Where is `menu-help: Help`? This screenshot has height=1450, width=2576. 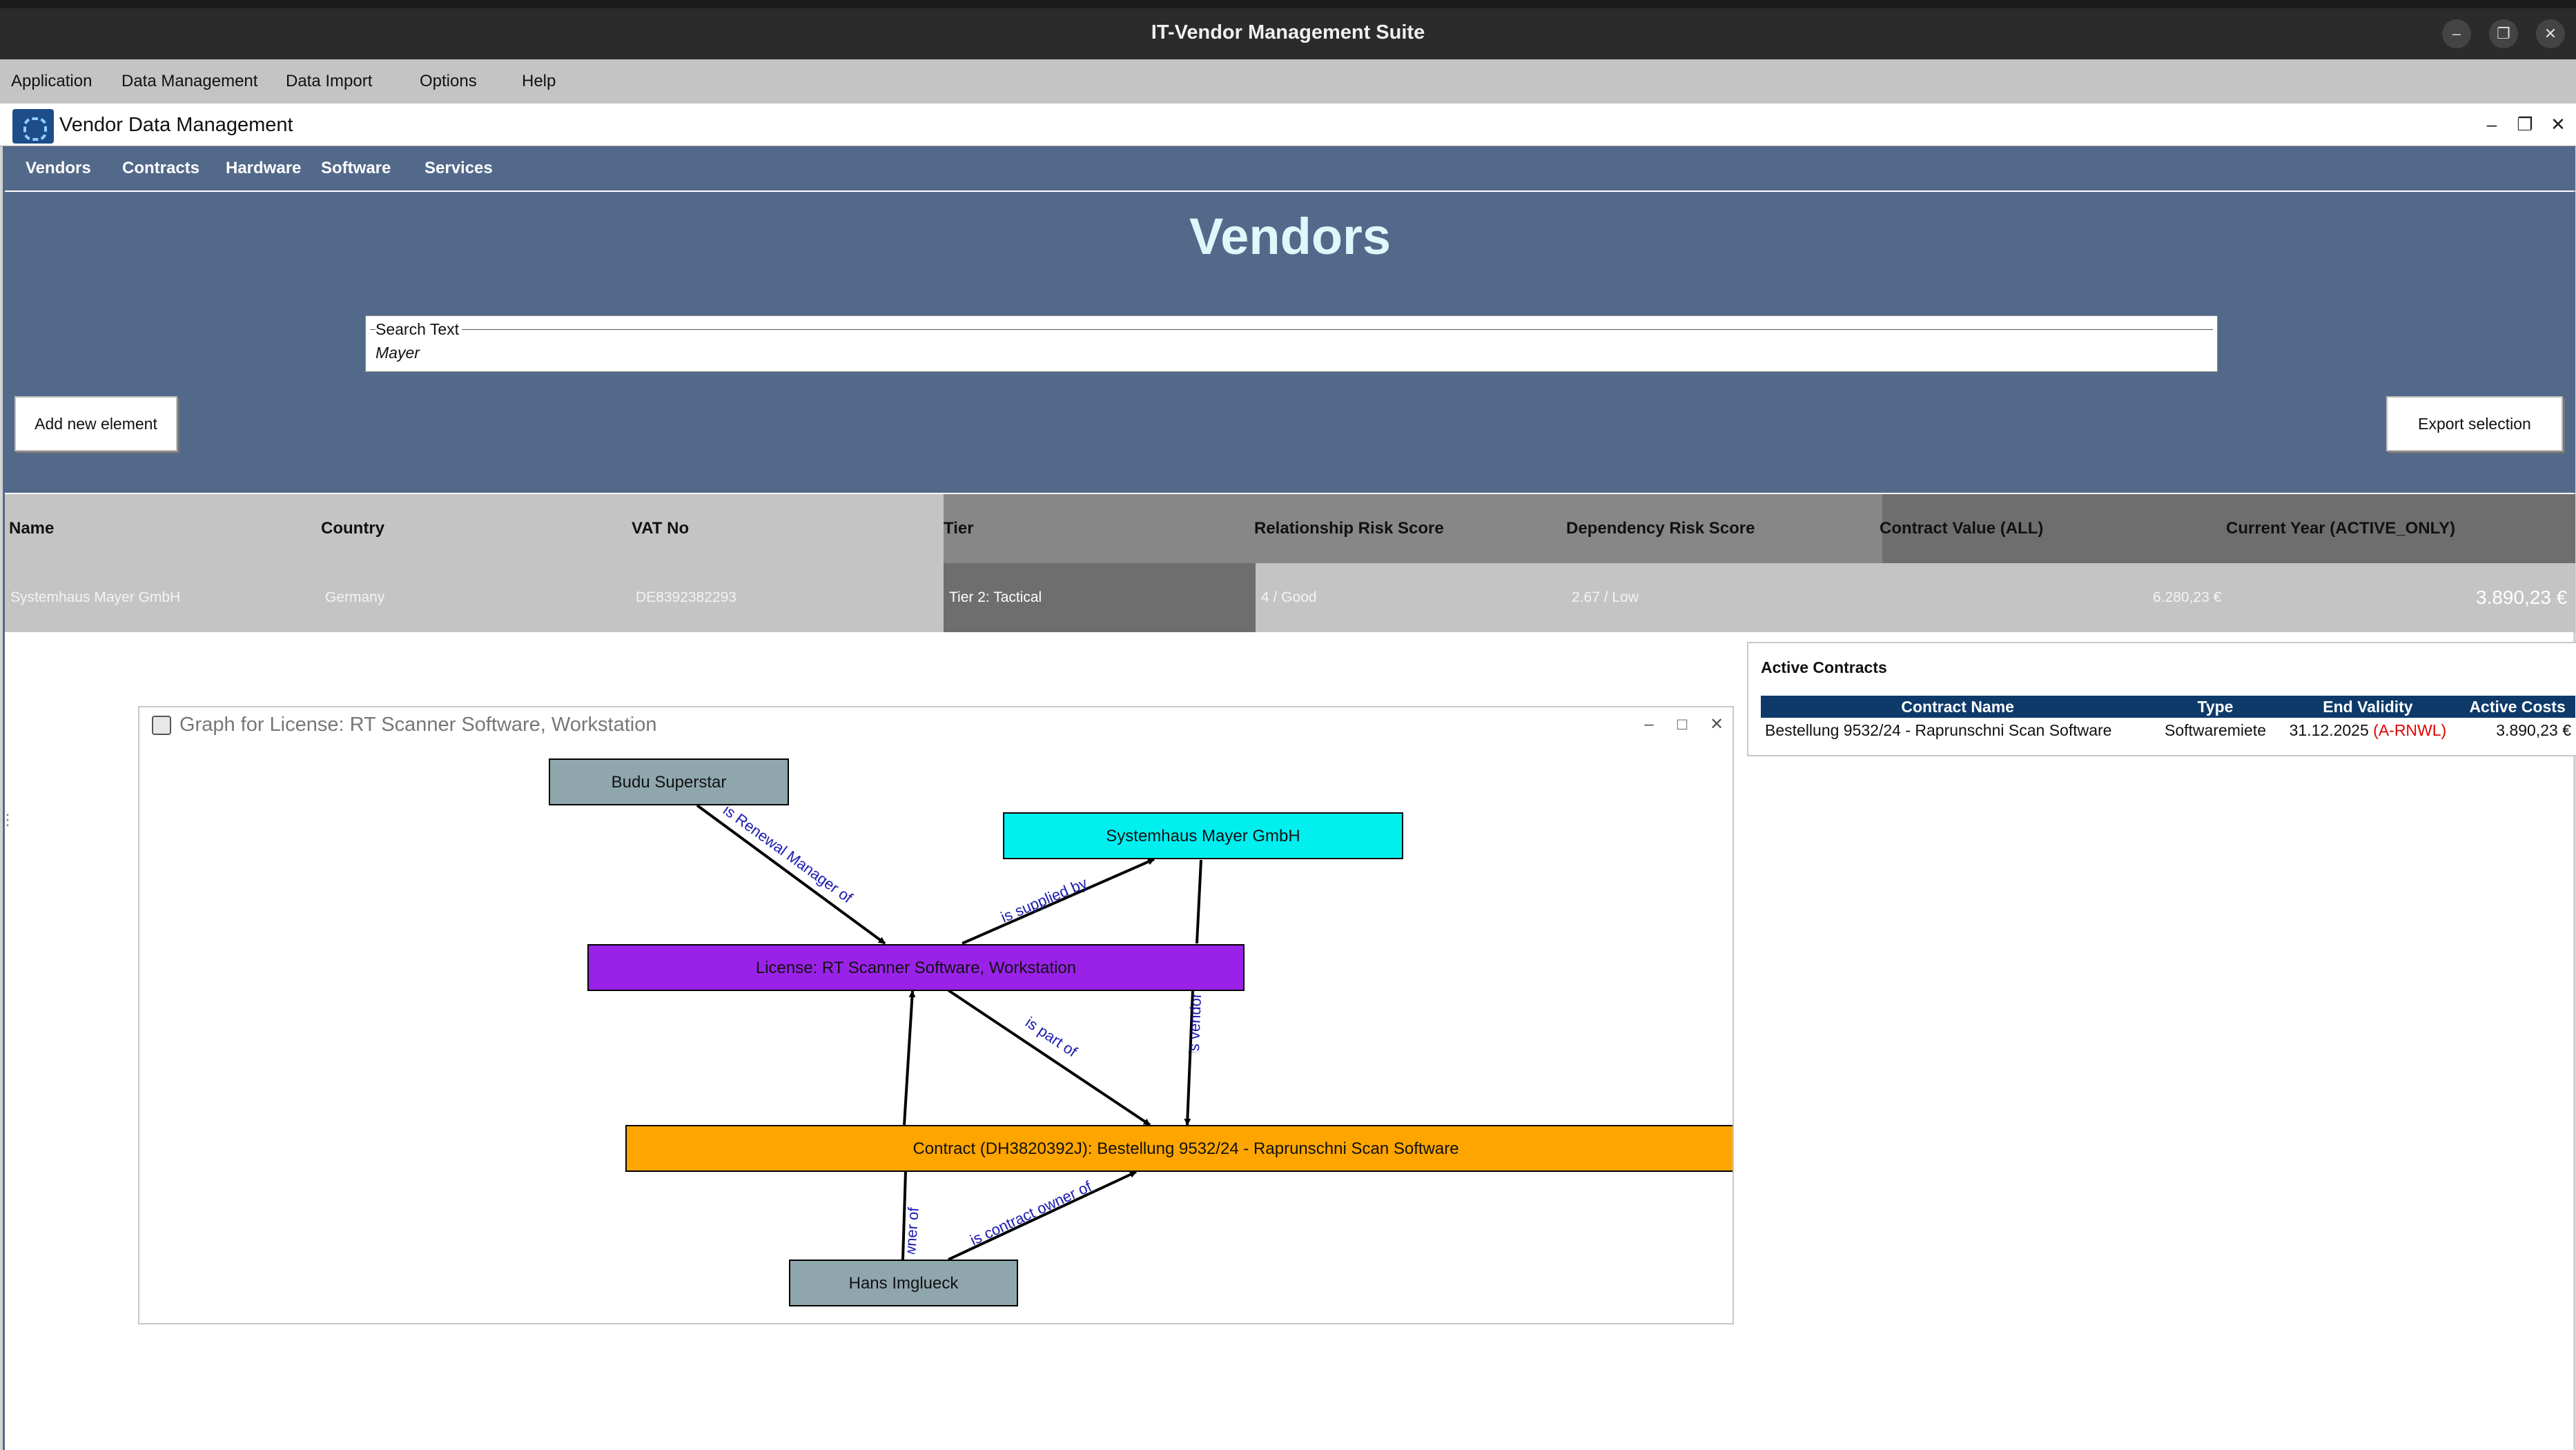 menu-help: Help is located at coordinates (539, 81).